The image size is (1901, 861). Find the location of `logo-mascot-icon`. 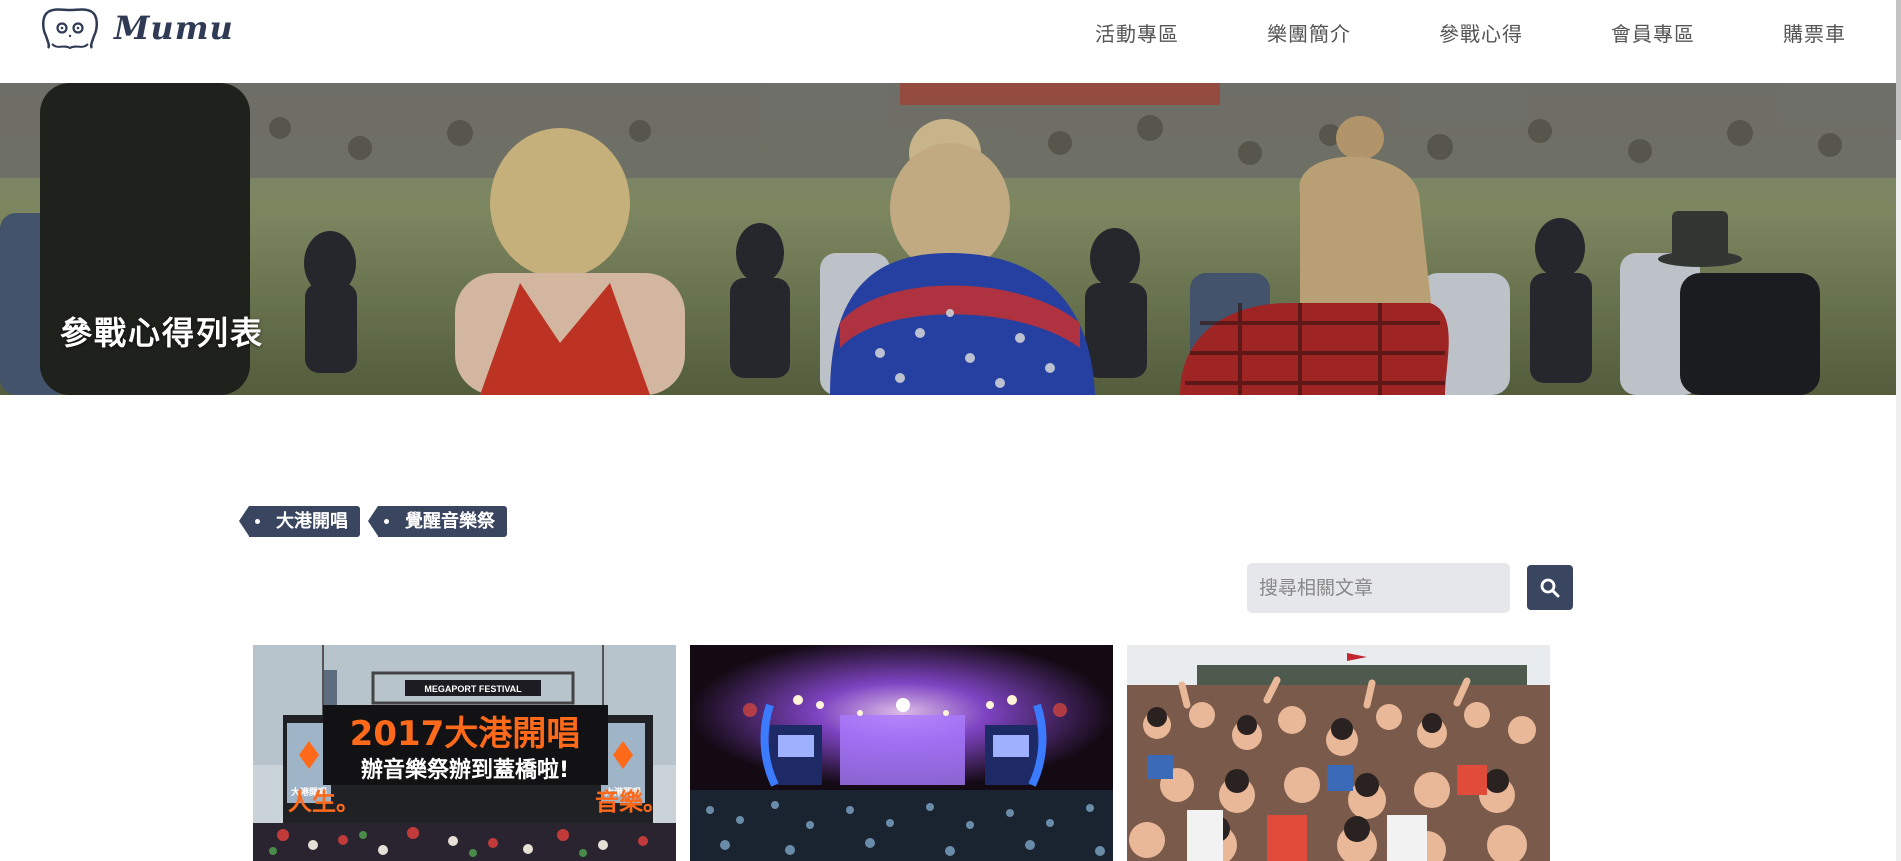

logo-mascot-icon is located at coordinates (70, 29).